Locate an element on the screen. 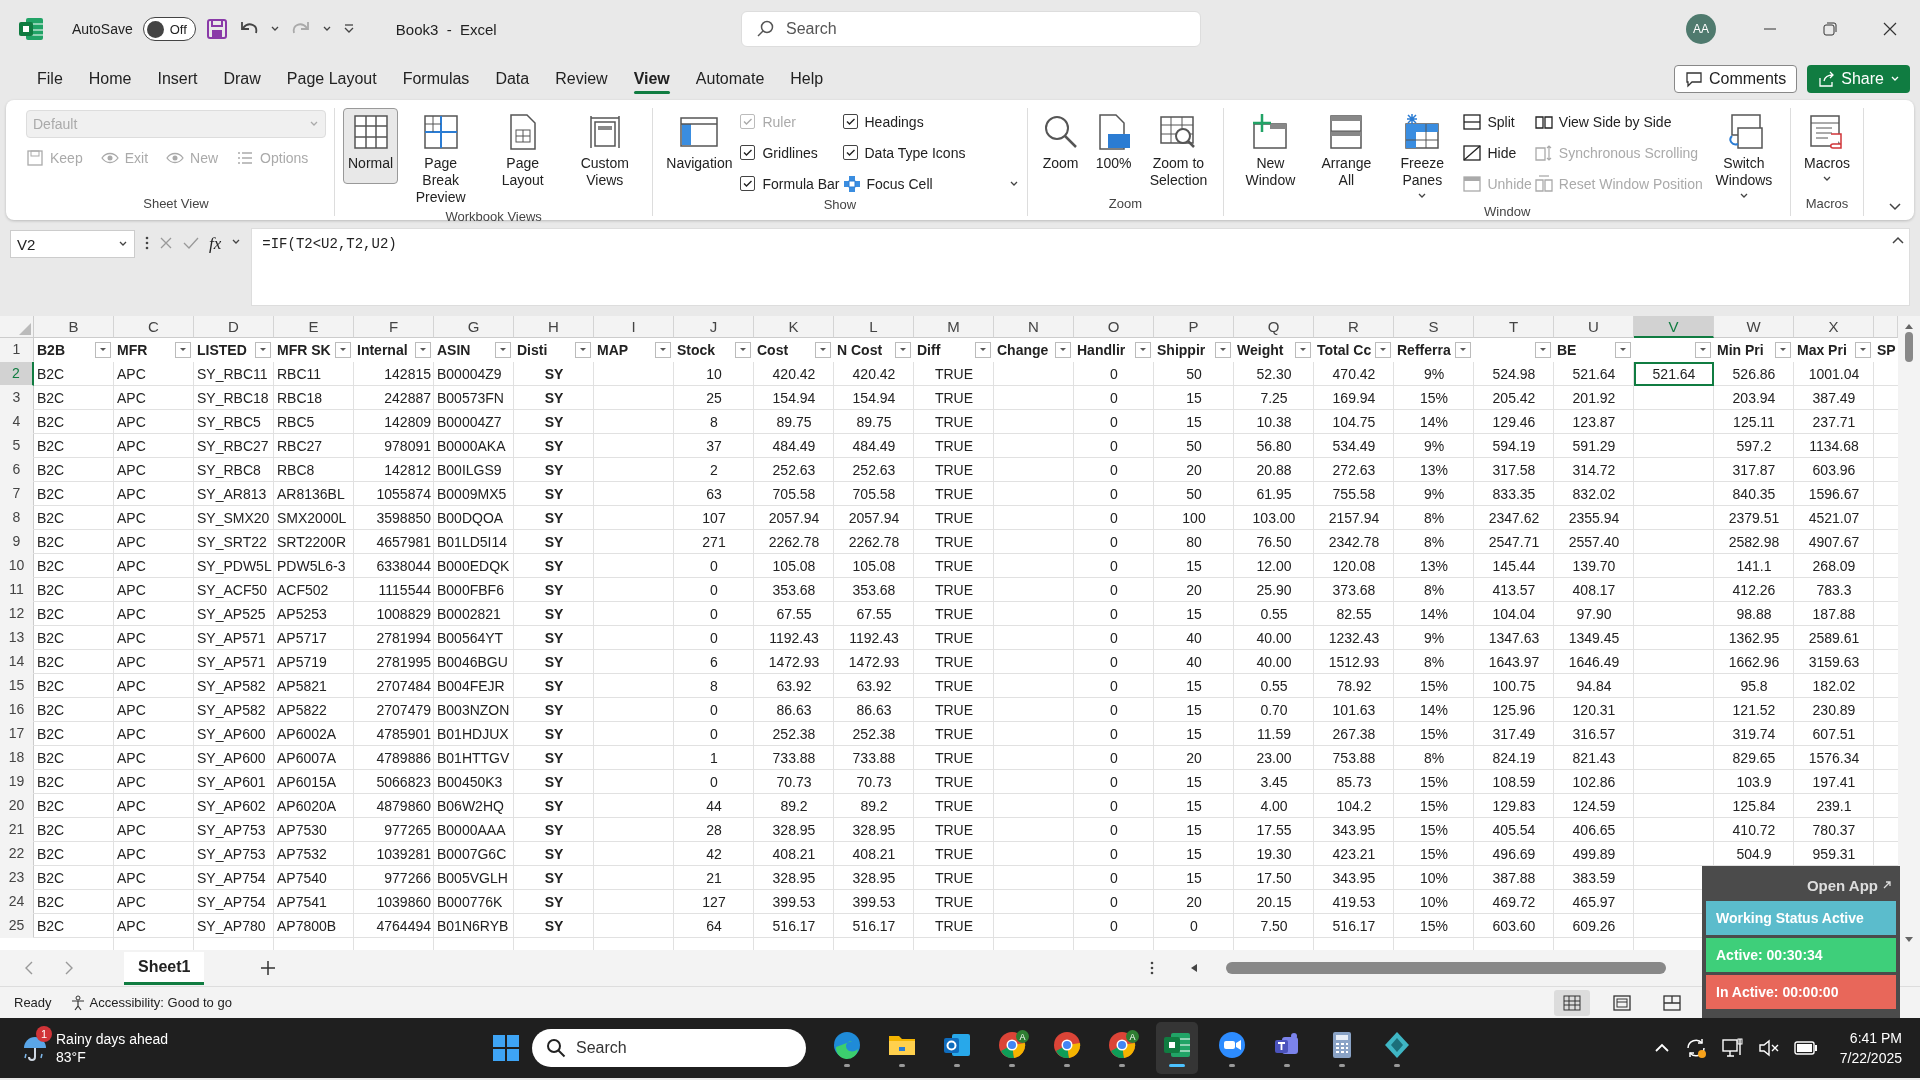  restore-icon is located at coordinates (1830, 29).